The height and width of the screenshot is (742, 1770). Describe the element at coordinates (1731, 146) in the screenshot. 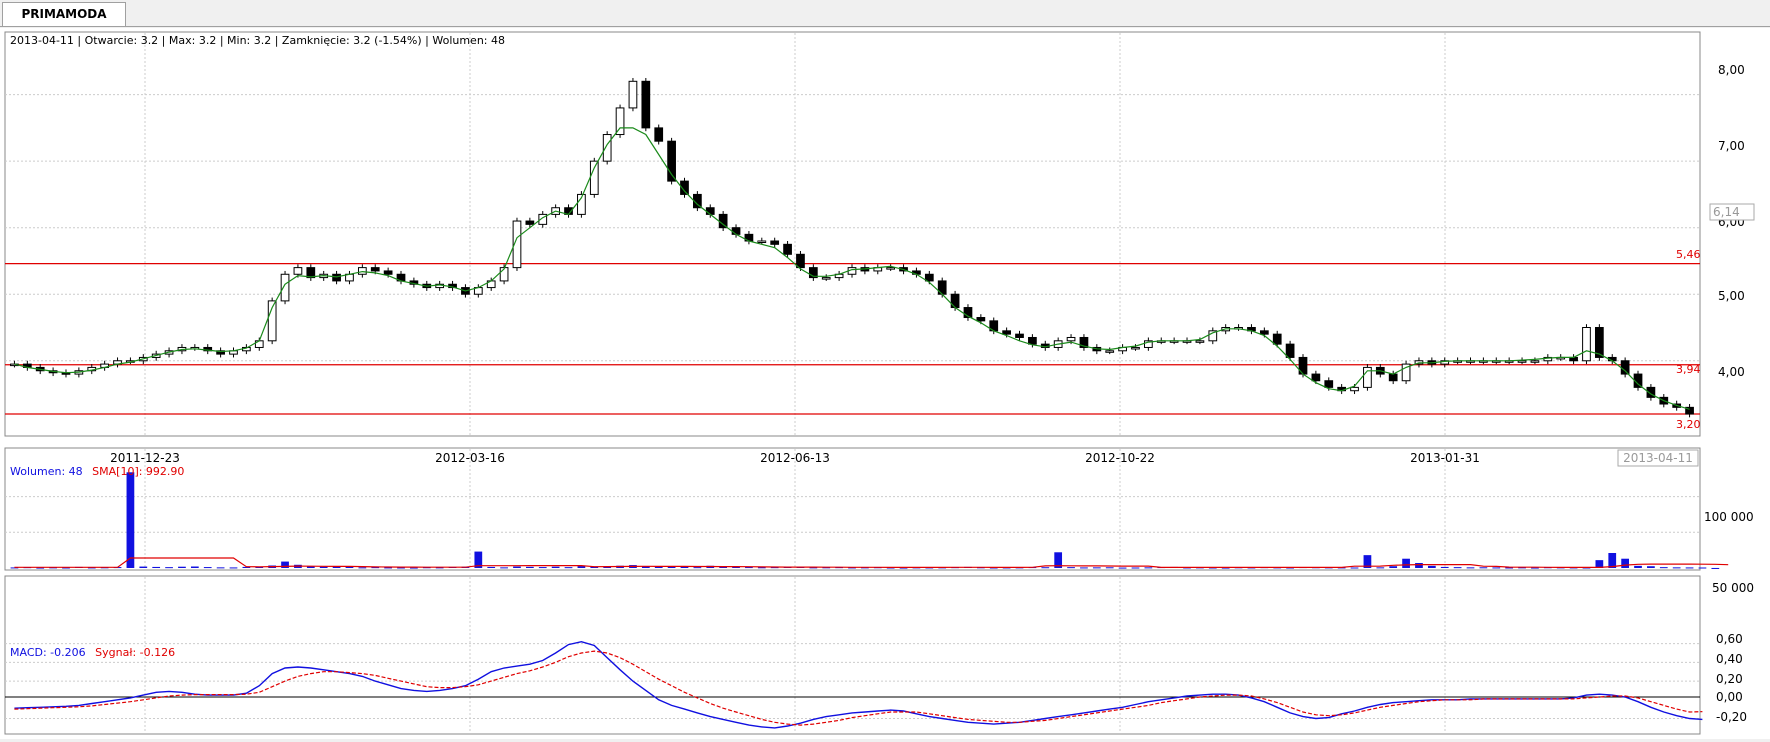

I see `price-tick: 7,00` at that location.